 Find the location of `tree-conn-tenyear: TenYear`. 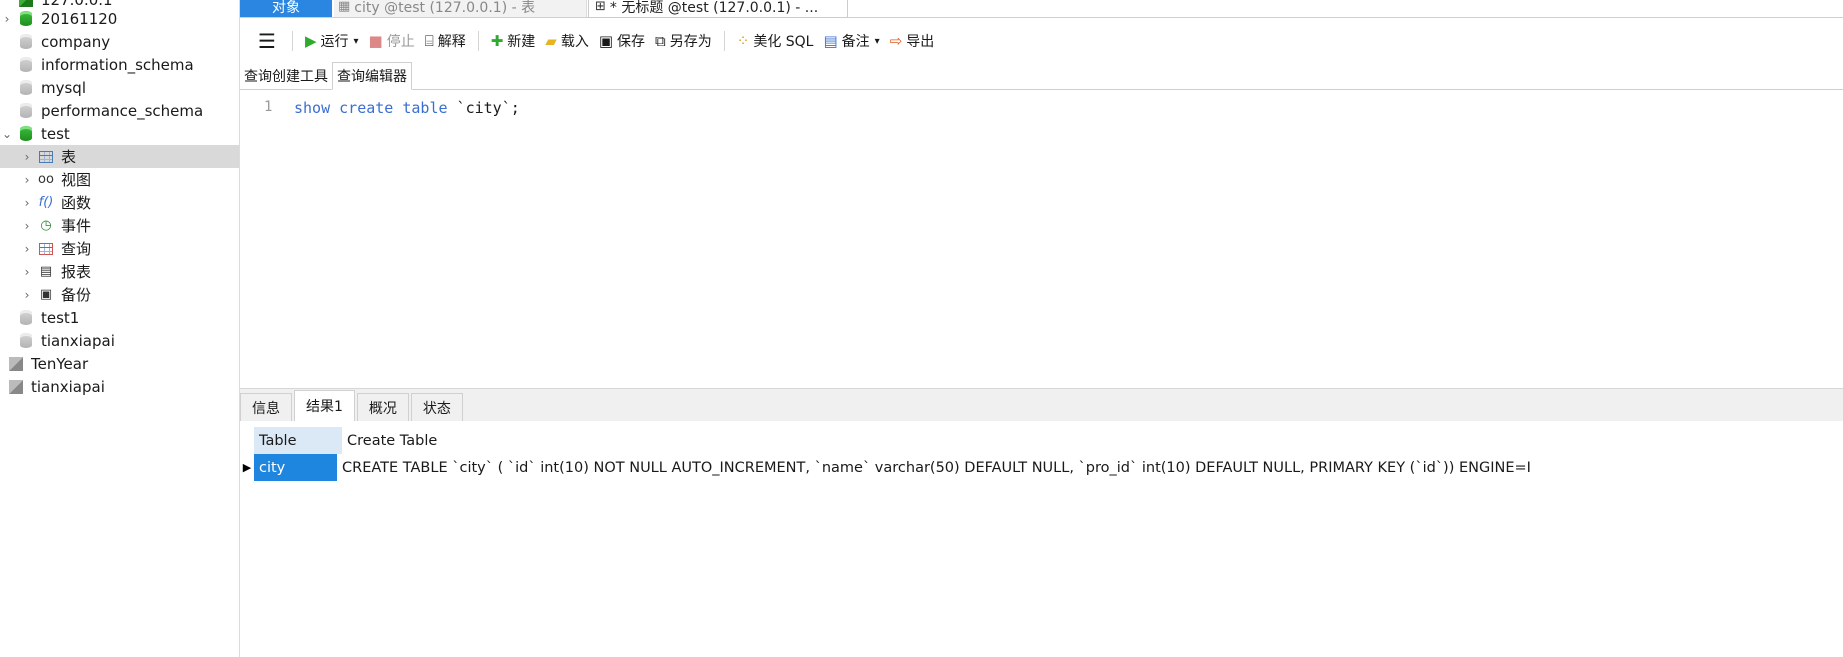

tree-conn-tenyear: TenYear is located at coordinates (119, 363).